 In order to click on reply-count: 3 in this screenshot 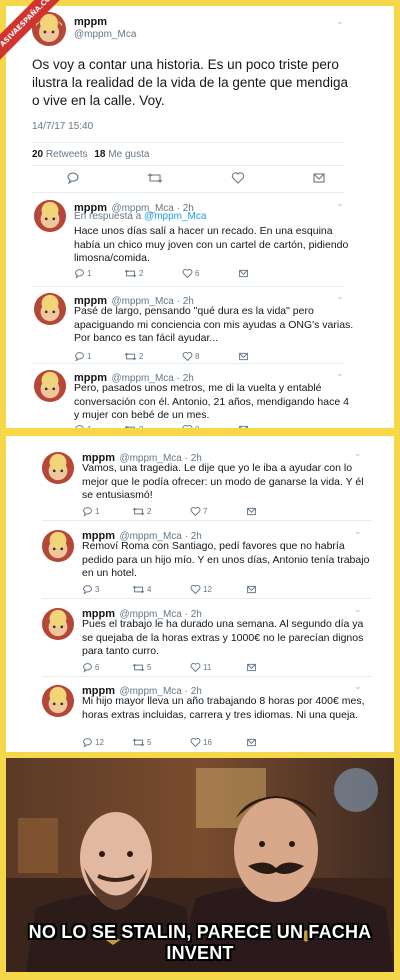, I will do `click(97, 589)`.